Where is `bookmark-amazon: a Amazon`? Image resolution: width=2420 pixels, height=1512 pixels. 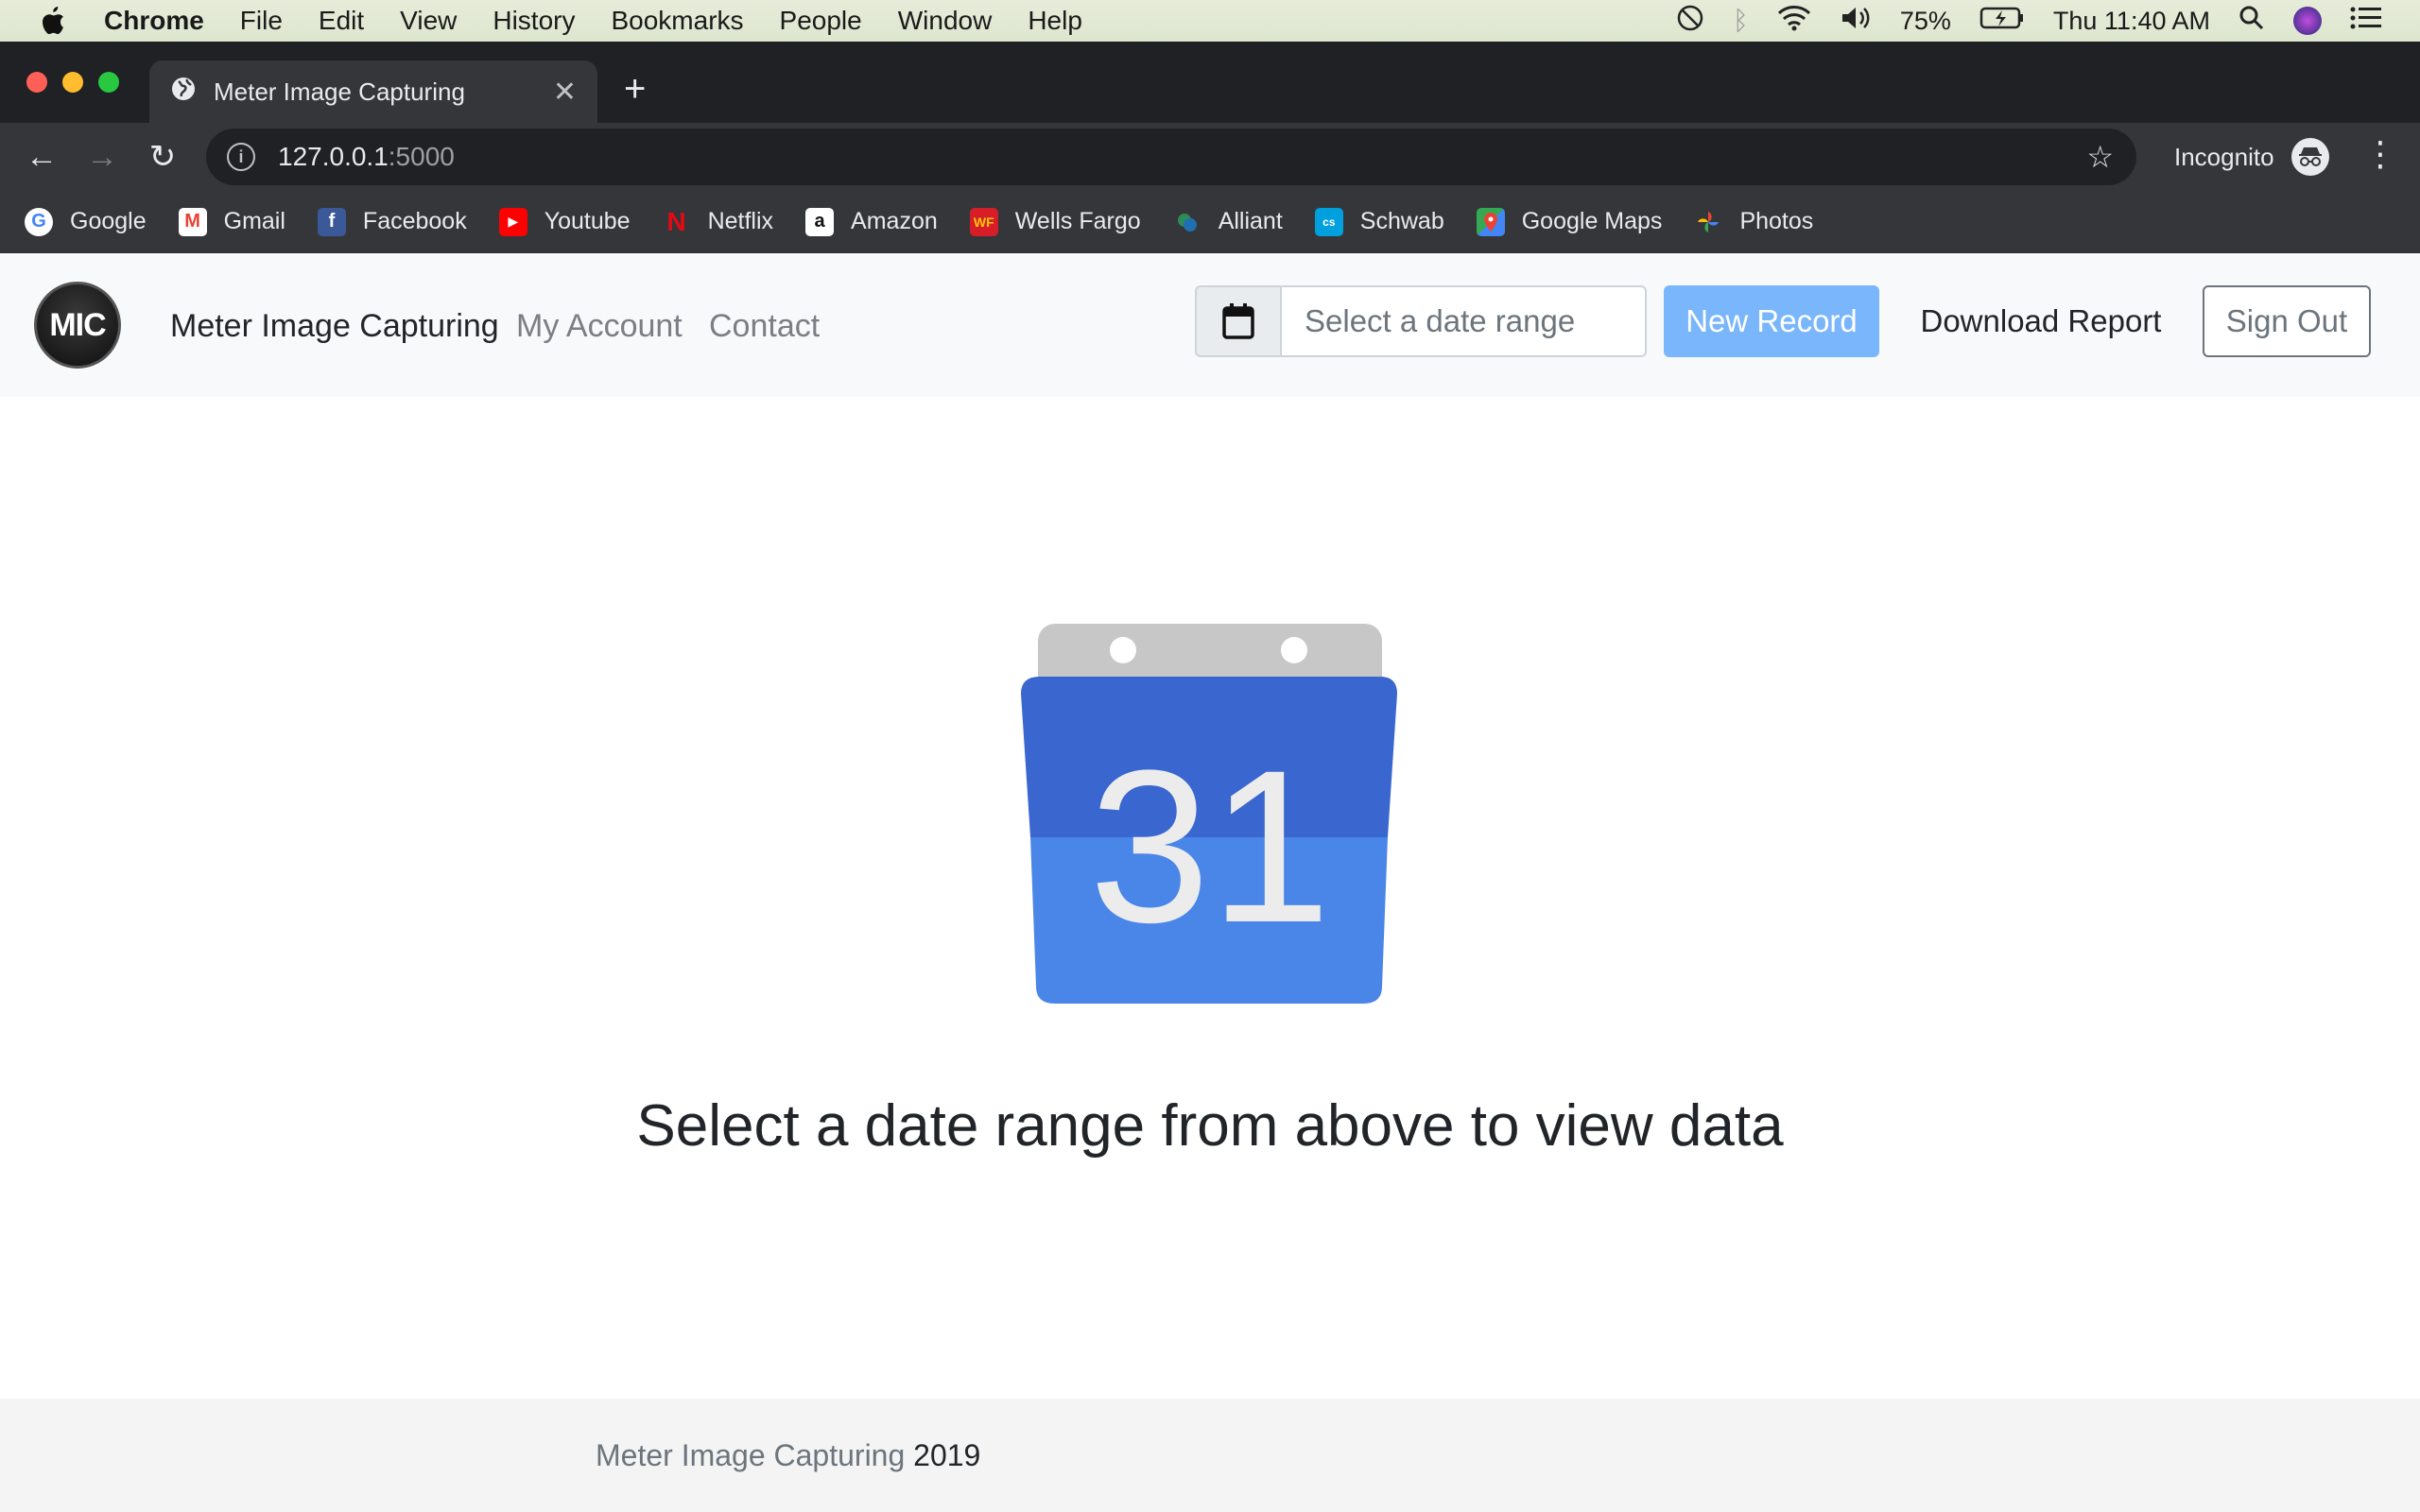 bookmark-amazon: a Amazon is located at coordinates (871, 221).